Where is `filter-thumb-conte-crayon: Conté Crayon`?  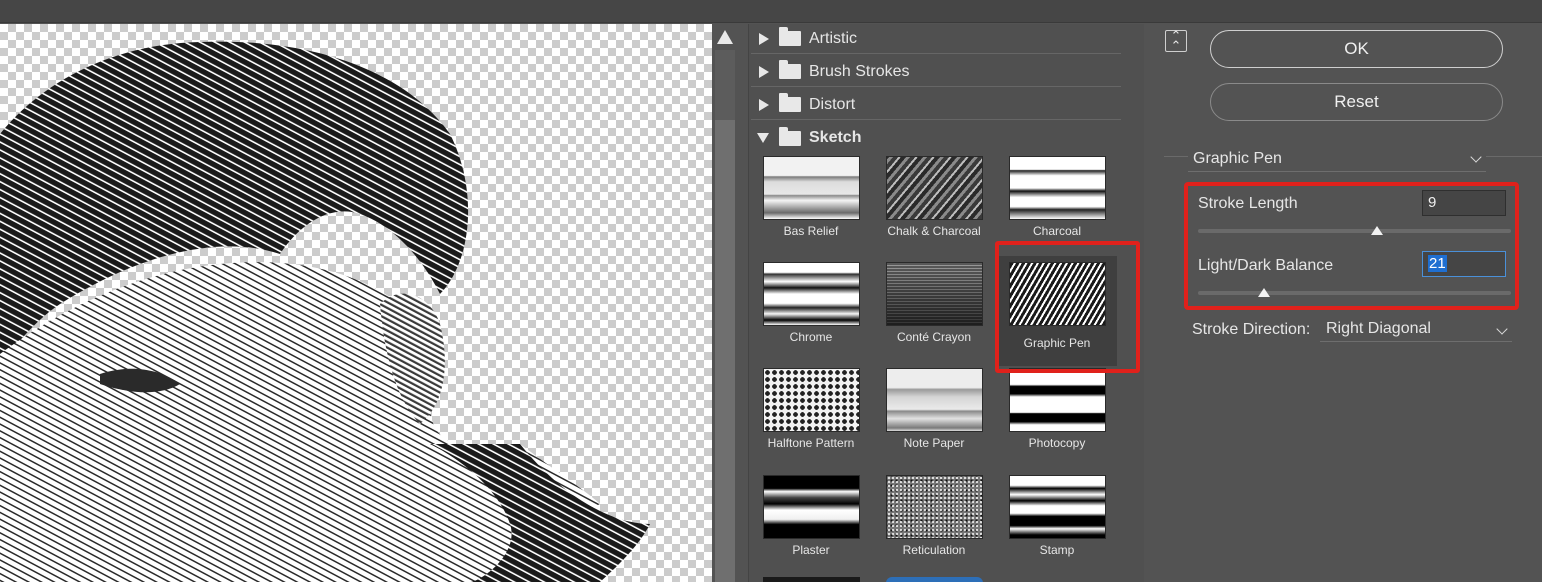
filter-thumb-conte-crayon: Conté Crayon is located at coordinates (934, 311).